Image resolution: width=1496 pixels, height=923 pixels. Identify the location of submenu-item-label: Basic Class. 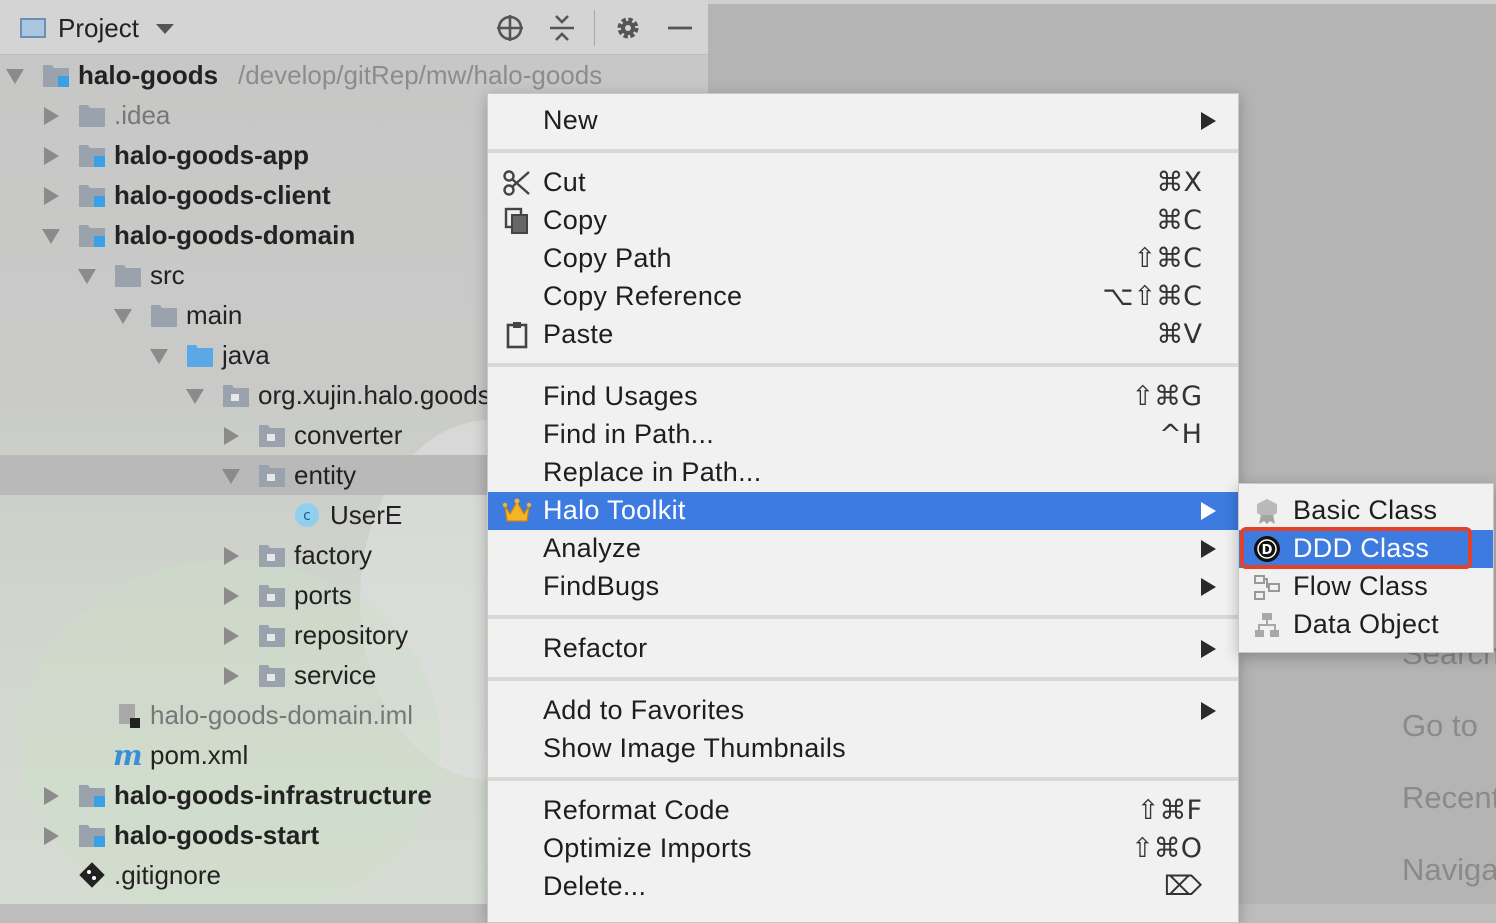
(1365, 510).